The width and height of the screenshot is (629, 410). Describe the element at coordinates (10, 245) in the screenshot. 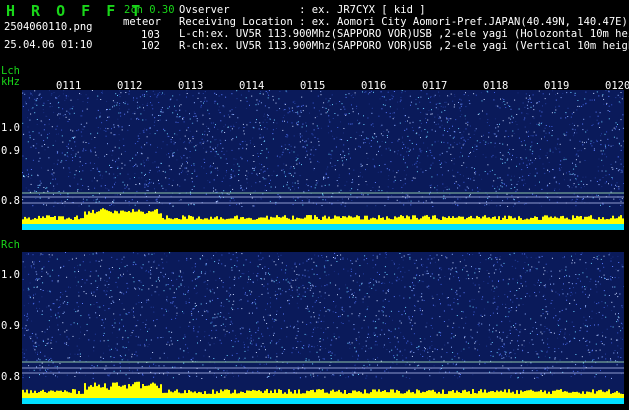

I see `rch-channel-label: Rch` at that location.